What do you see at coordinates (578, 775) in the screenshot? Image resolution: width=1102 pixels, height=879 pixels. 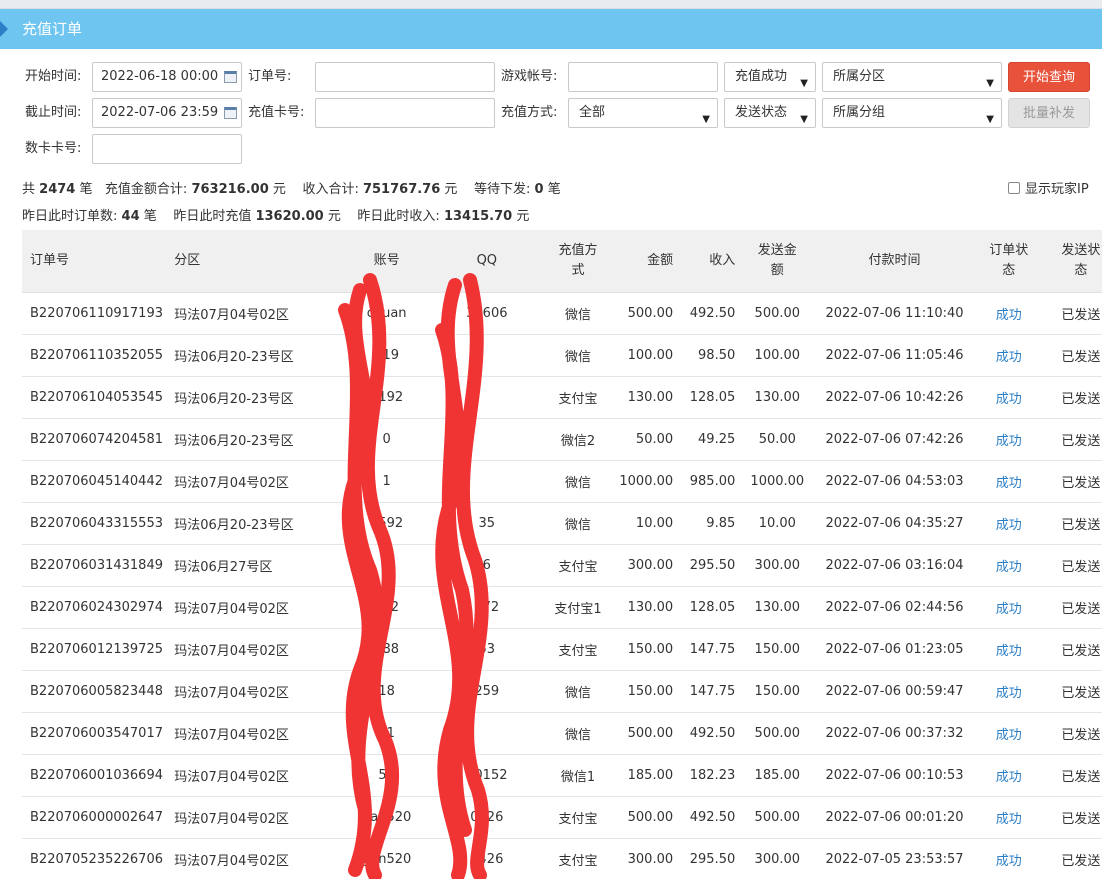 I see `cell-method: 微信1` at bounding box center [578, 775].